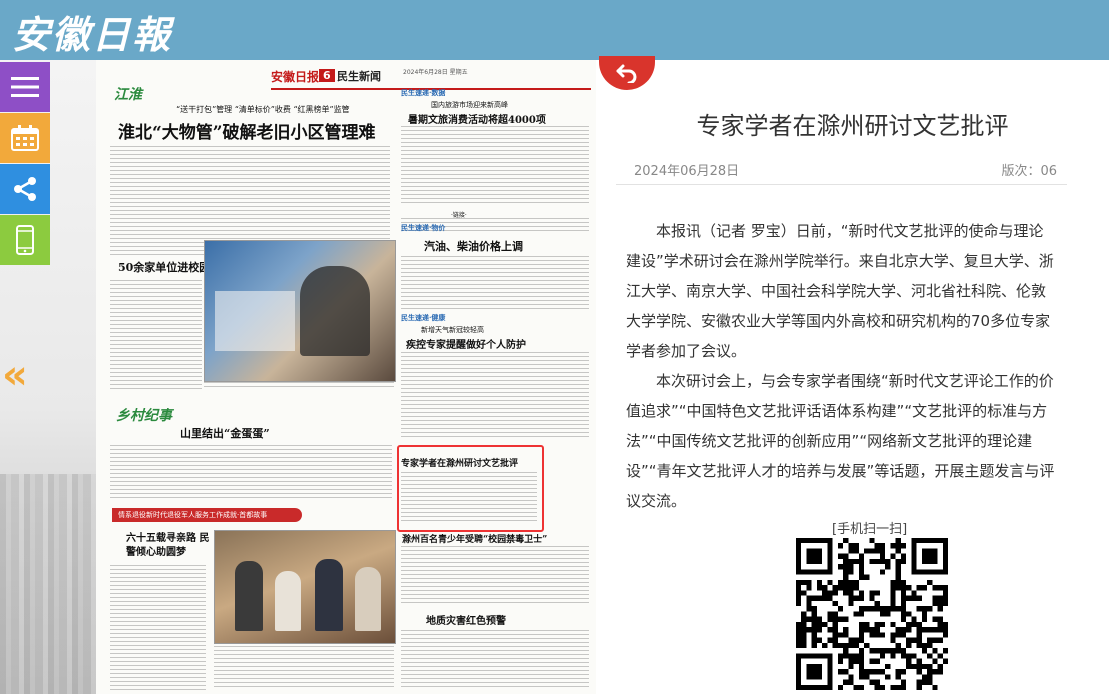  Describe the element at coordinates (144, 416) in the screenshot. I see `column-tag-village: 乡村纪事` at that location.